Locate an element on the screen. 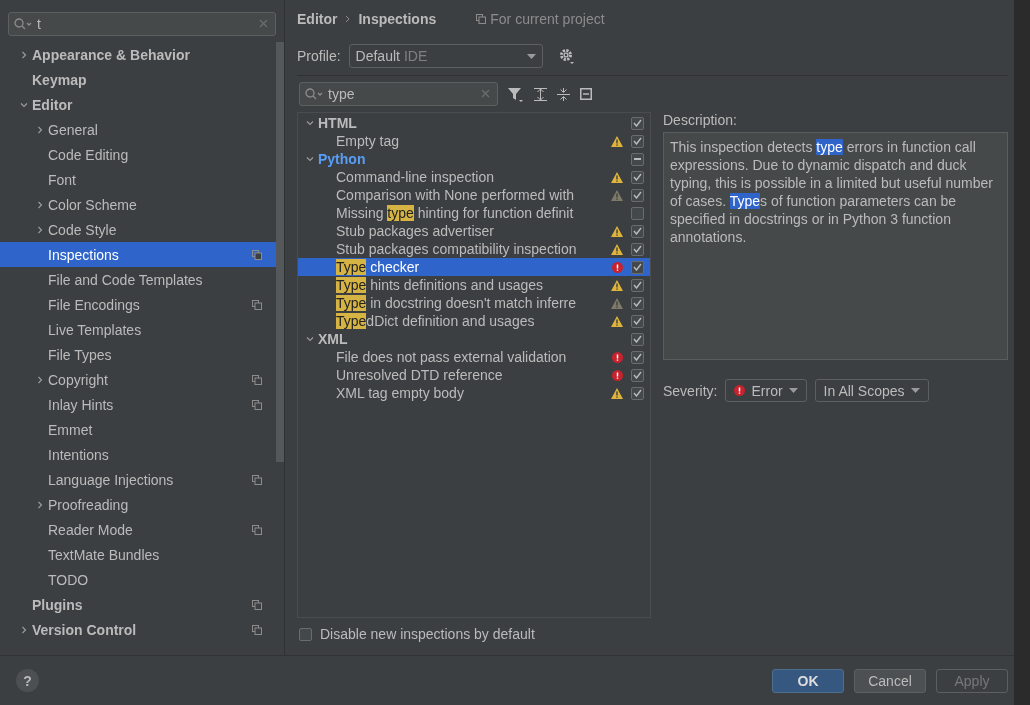  settings-tree-item: TextMate Bundles is located at coordinates (138, 554).